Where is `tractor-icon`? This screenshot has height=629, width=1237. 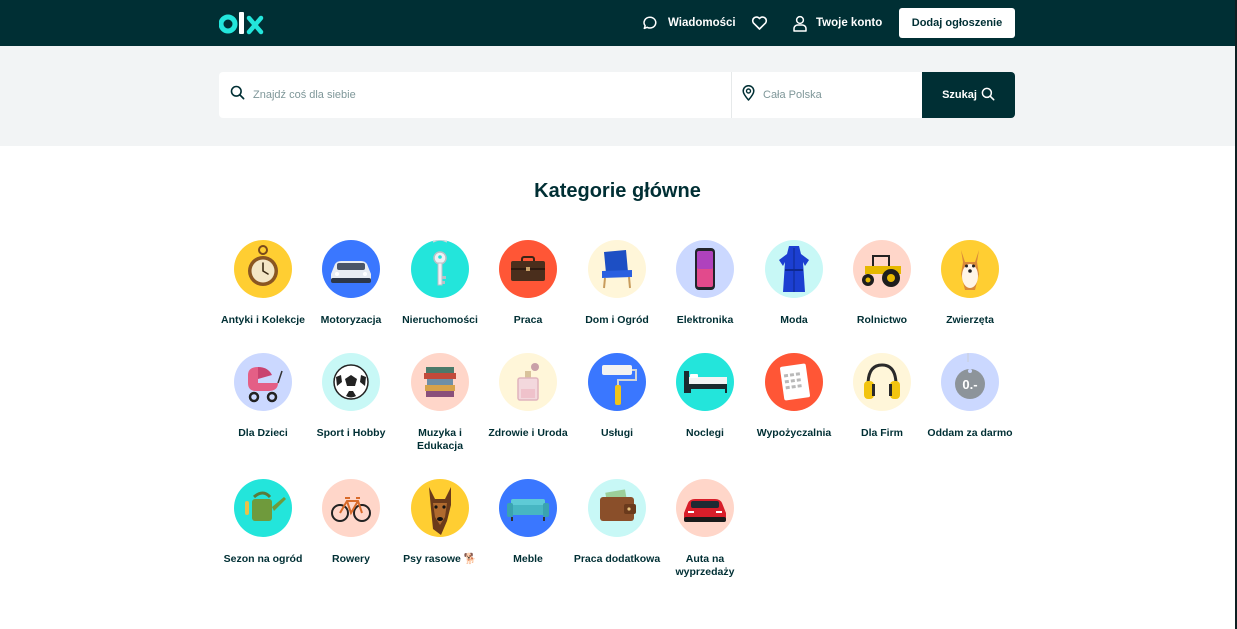 tractor-icon is located at coordinates (882, 269).